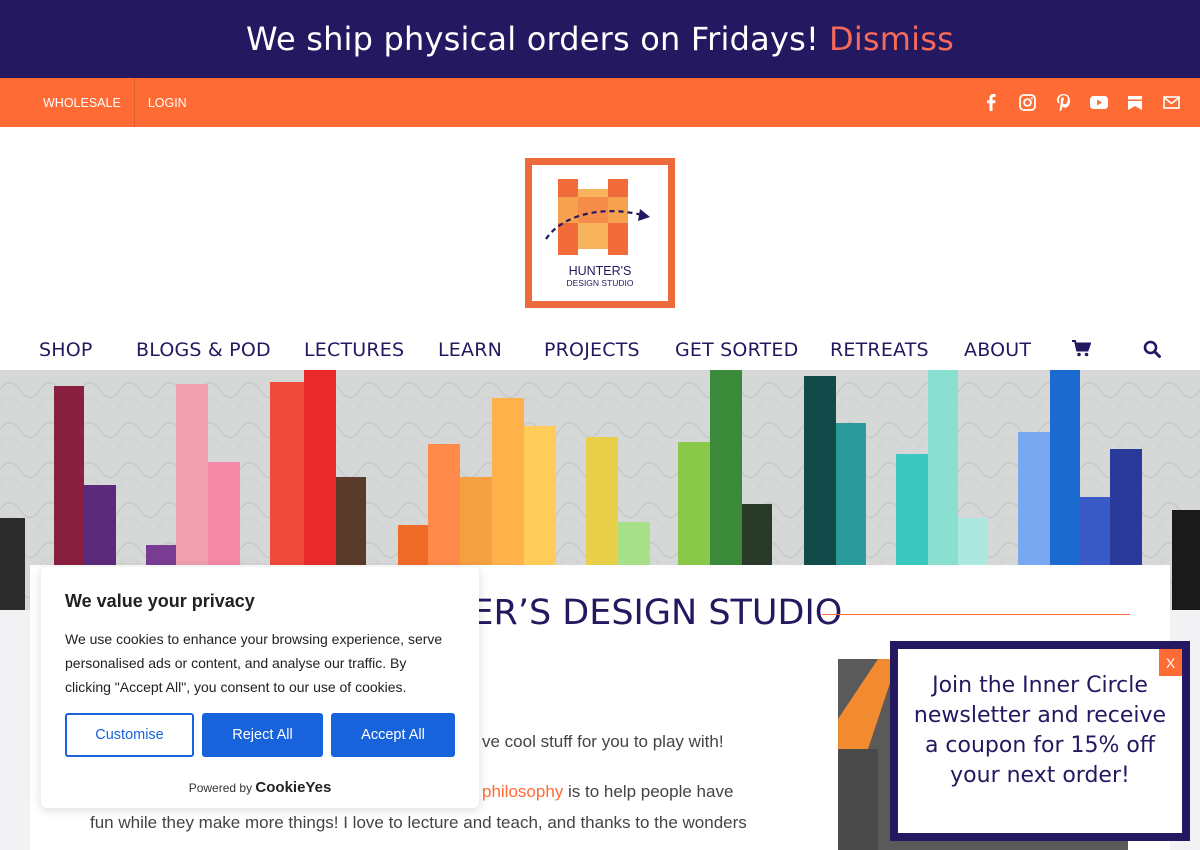  What do you see at coordinates (293, 787) in the screenshot?
I see `cookieyes-logo: CookieYes` at bounding box center [293, 787].